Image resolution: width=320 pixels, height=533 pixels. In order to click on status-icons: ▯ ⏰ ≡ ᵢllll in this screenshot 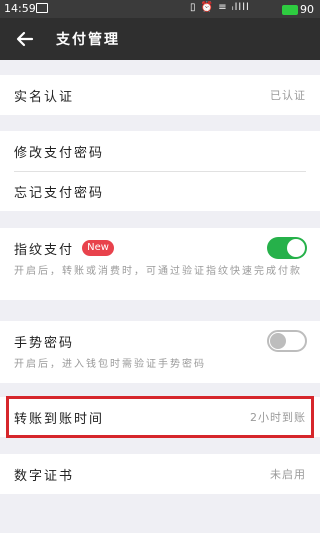, I will do `click(220, 7)`.